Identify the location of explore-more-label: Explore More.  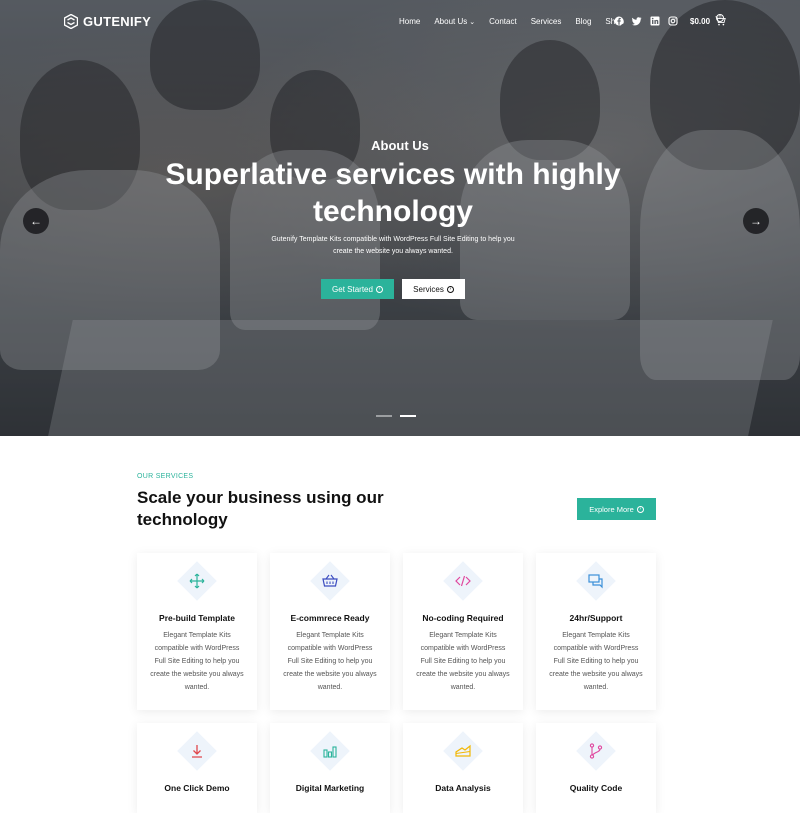
(611, 509).